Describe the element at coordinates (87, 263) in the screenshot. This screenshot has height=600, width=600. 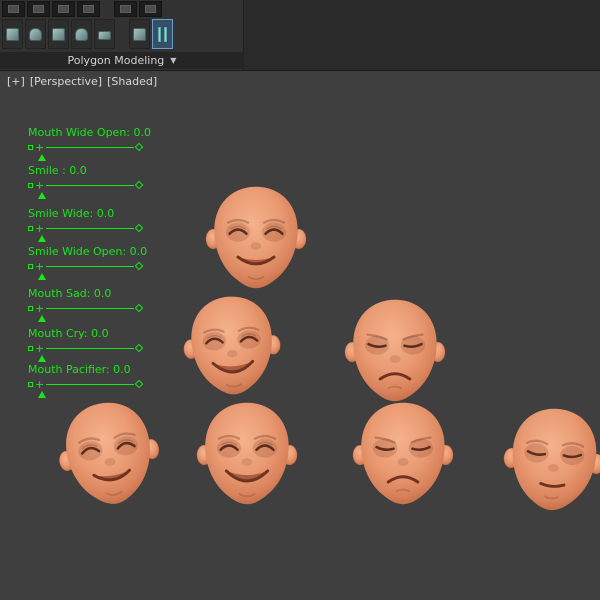
I see `morph-slider-smile-wide-open: Smile Wide Open: 0.0 +` at that location.